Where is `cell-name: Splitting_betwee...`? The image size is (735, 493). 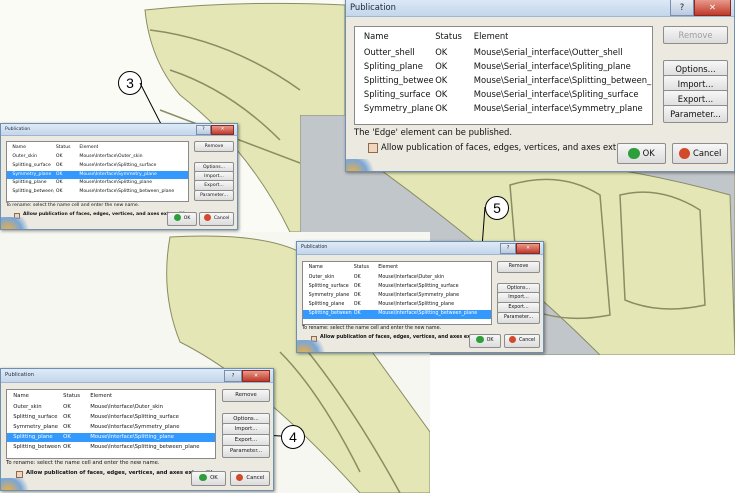 cell-name: Splitting_betwee... is located at coordinates (398, 80).